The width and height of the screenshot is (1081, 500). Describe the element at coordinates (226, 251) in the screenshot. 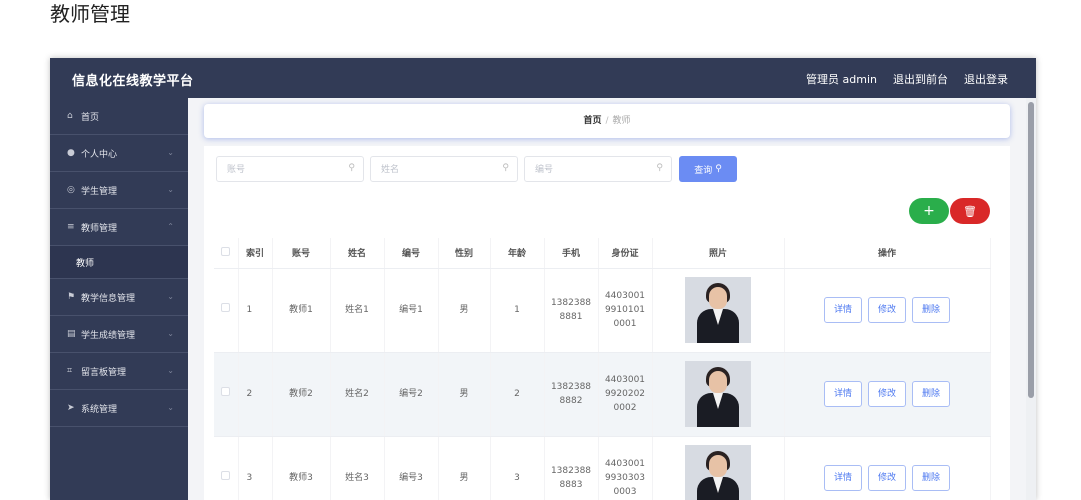

I see `select-all-checkbox` at that location.